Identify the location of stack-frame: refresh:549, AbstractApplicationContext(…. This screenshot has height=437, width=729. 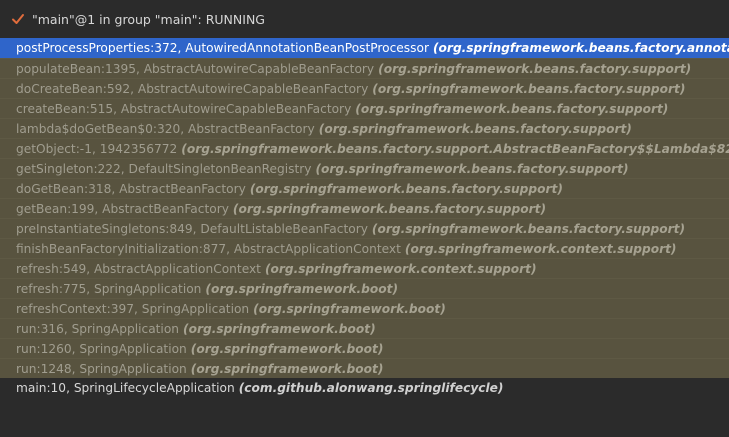
(364, 268).